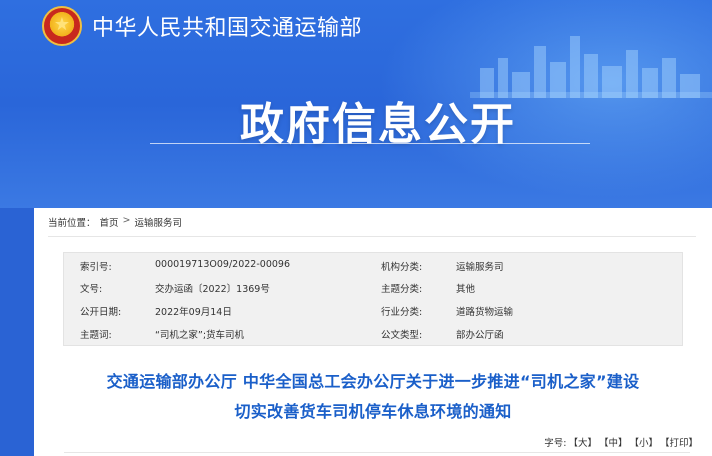 Image resolution: width=712 pixels, height=456 pixels. What do you see at coordinates (109, 222) in the screenshot?
I see `breadcrumb-home-link: 首页` at bounding box center [109, 222].